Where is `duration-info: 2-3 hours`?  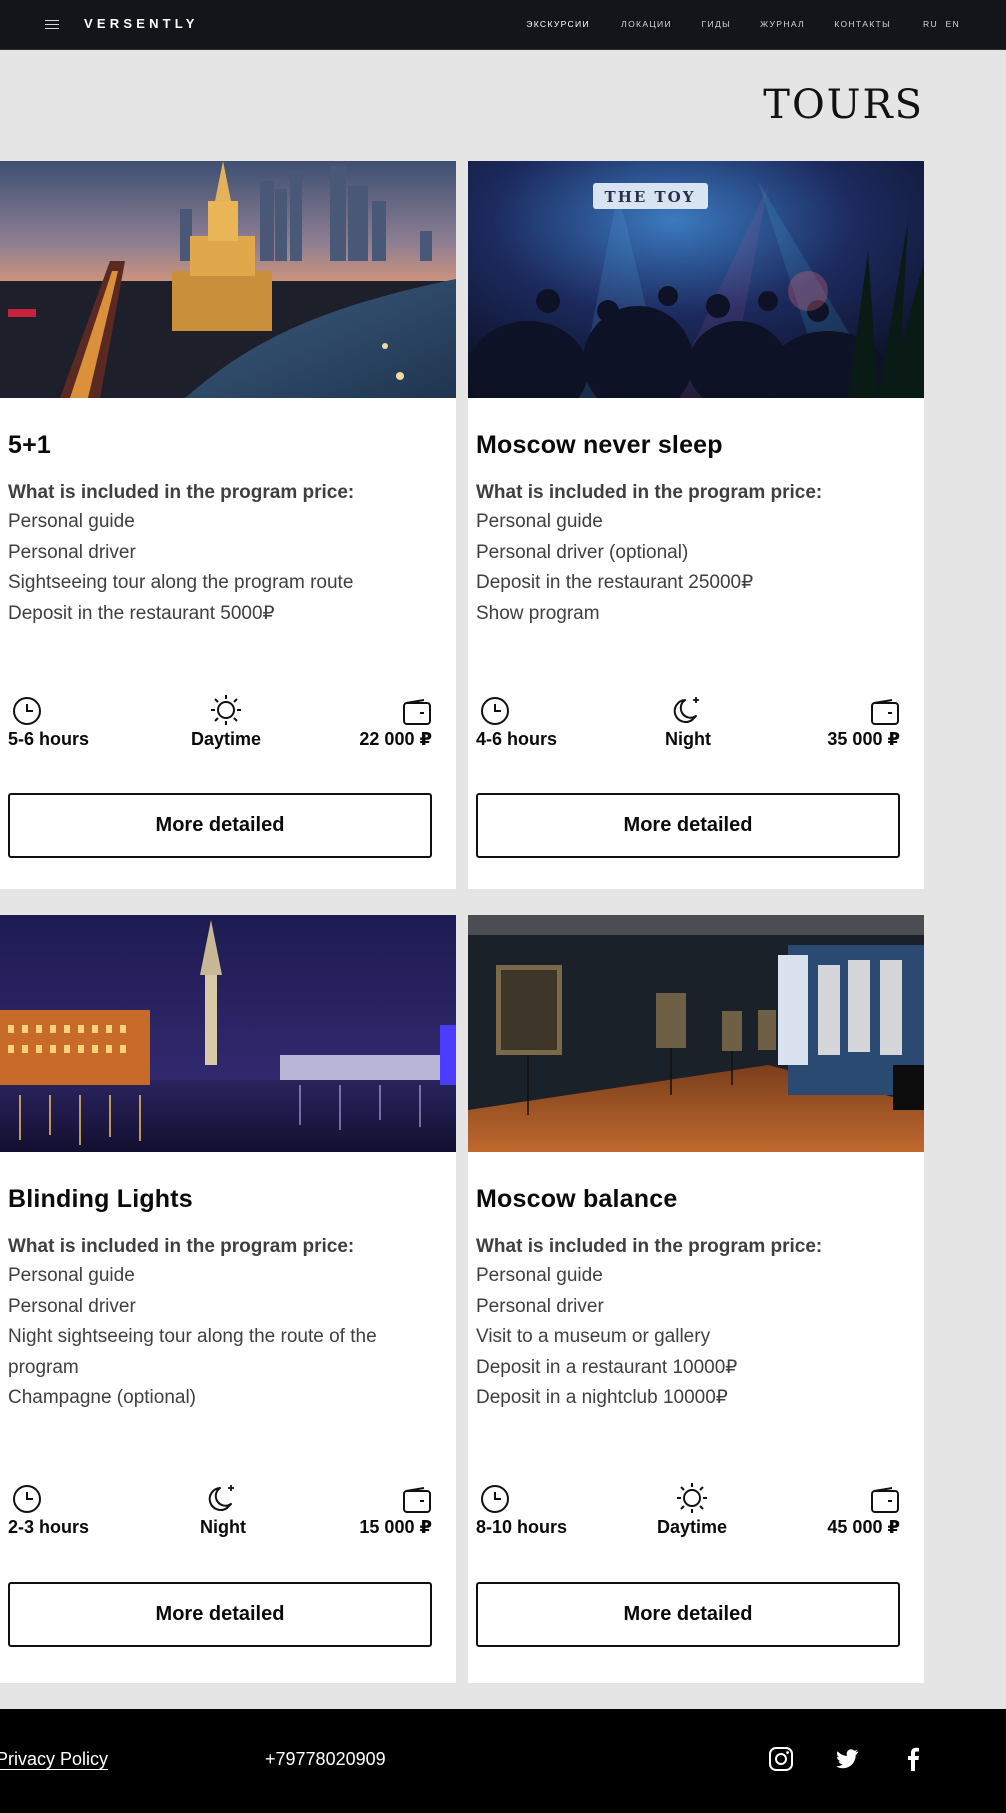 duration-info: 2-3 hours is located at coordinates (48, 1510).